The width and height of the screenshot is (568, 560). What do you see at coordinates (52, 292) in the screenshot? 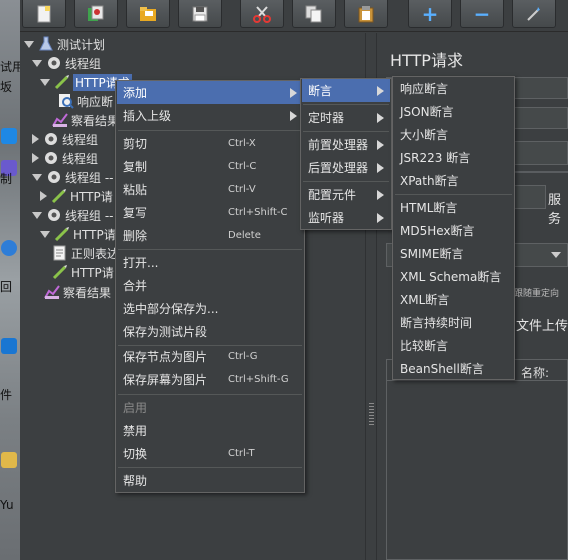
I see `view-results-graph-icon` at bounding box center [52, 292].